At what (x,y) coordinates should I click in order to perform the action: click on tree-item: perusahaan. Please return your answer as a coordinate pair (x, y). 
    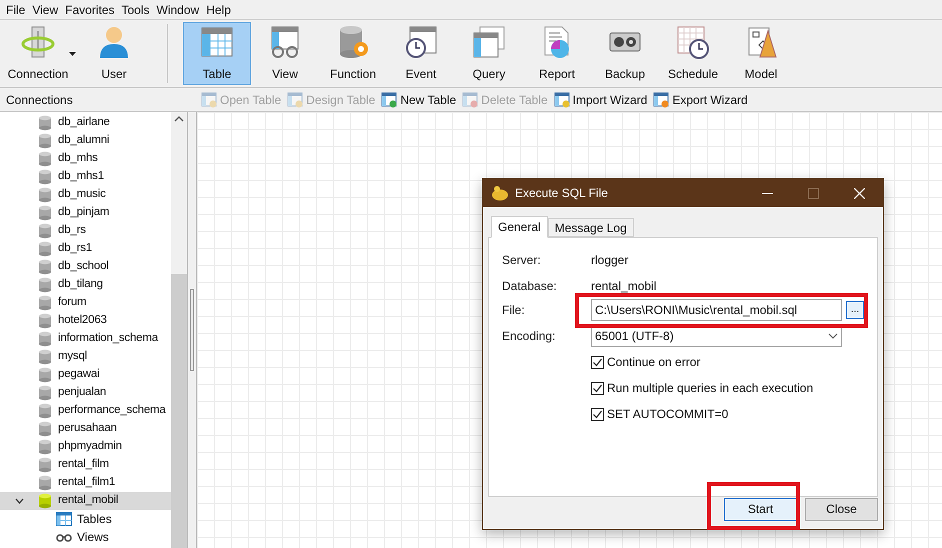
    Looking at the image, I should click on (86, 429).